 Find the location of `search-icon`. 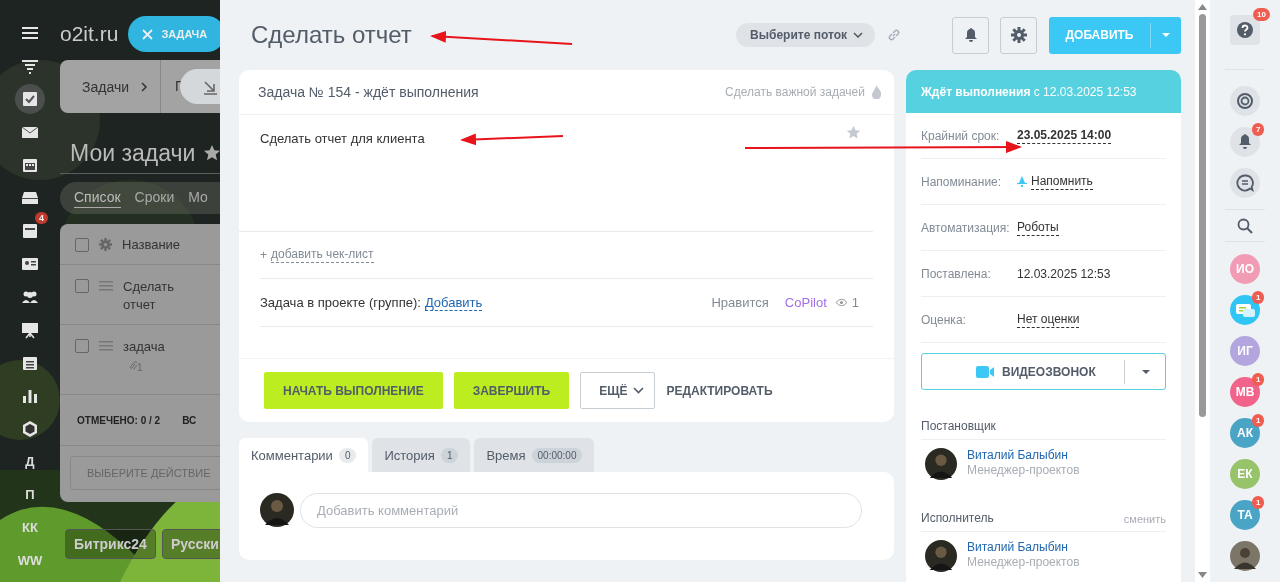

search-icon is located at coordinates (1245, 226).